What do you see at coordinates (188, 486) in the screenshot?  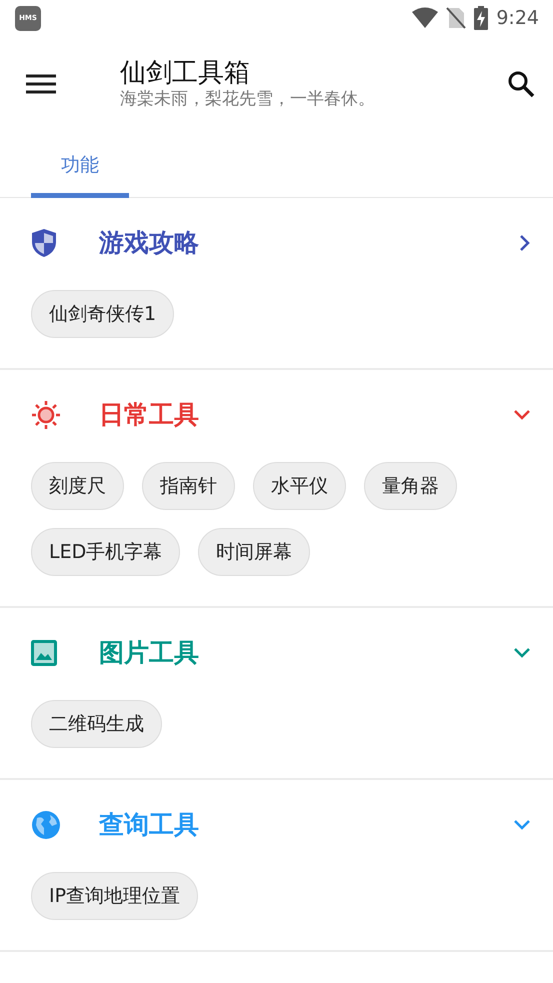 I see `tool-chip: 指南针` at bounding box center [188, 486].